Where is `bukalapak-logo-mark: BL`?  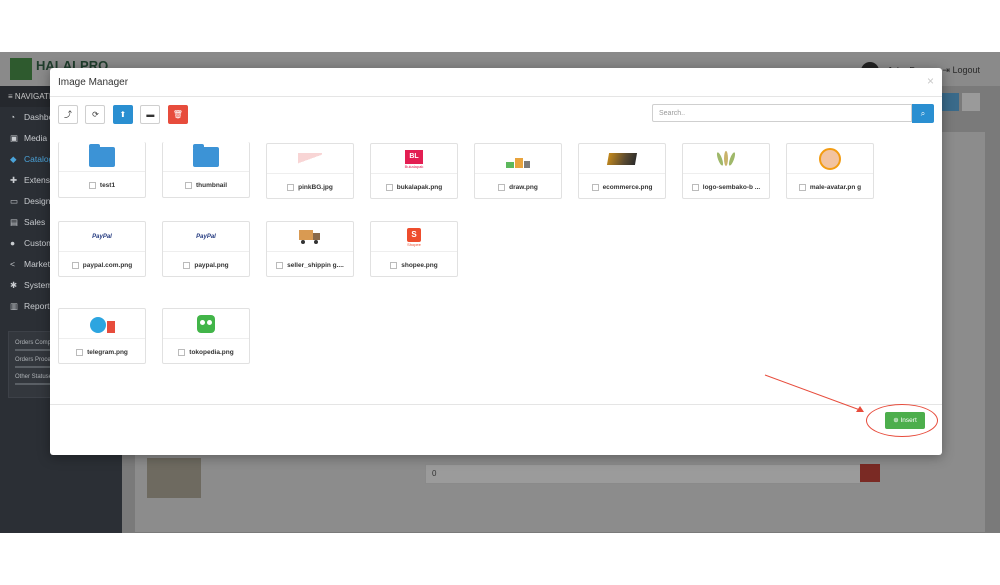 bukalapak-logo-mark: BL is located at coordinates (414, 156).